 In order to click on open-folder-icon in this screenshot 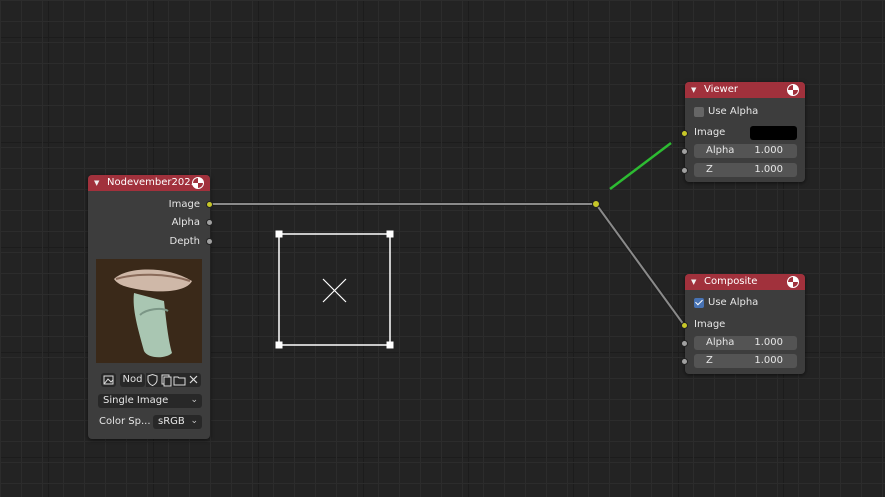, I will do `click(180, 380)`.